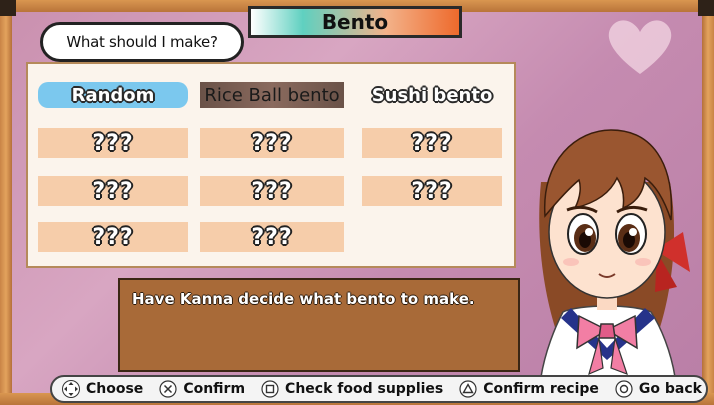 The image size is (714, 405). I want to click on question-bubble: What should I make?, so click(142, 42).